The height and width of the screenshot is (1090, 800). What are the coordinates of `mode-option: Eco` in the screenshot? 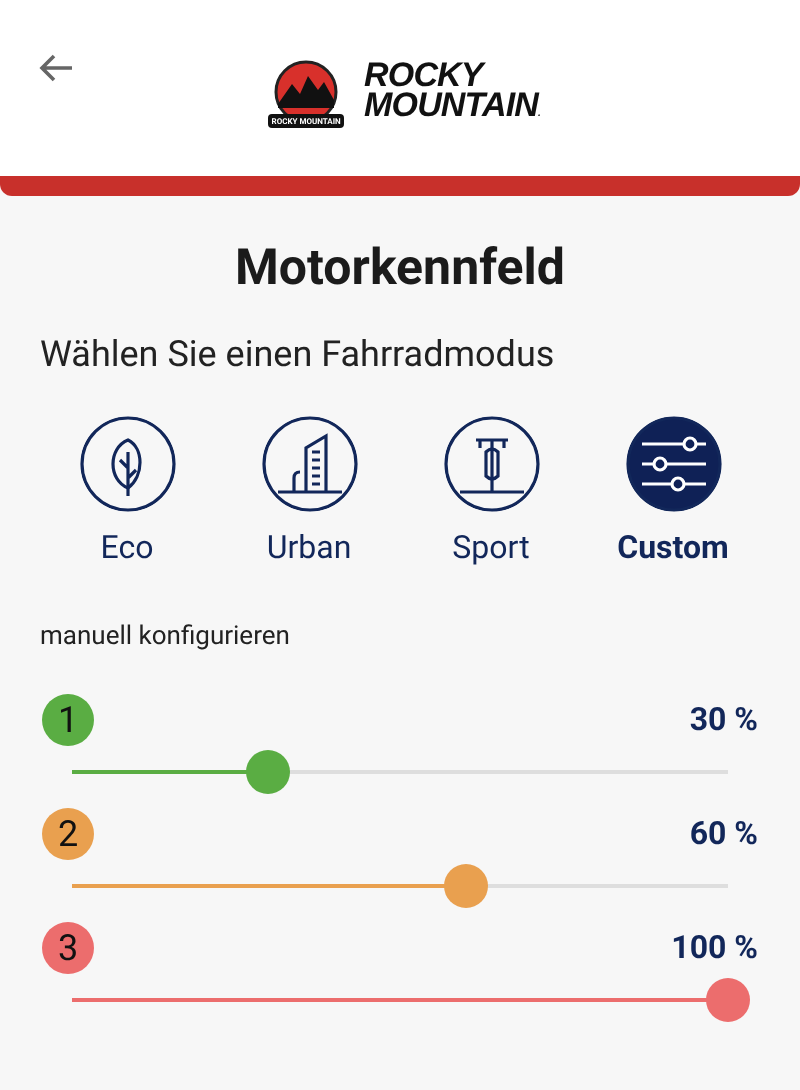 It's located at (127, 492).